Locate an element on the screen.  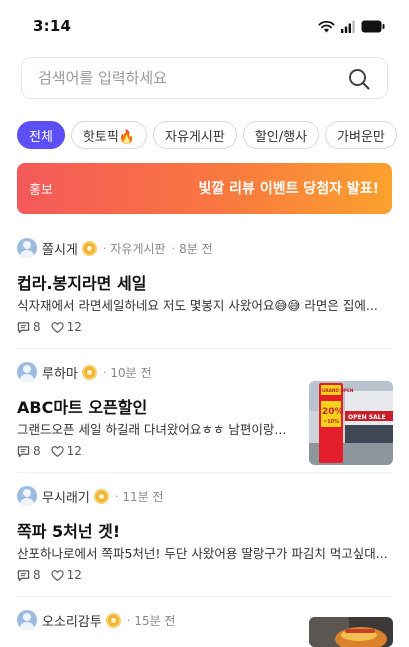
post-item: 오소리감투 · 15분 전 is located at coordinates (205, 628).